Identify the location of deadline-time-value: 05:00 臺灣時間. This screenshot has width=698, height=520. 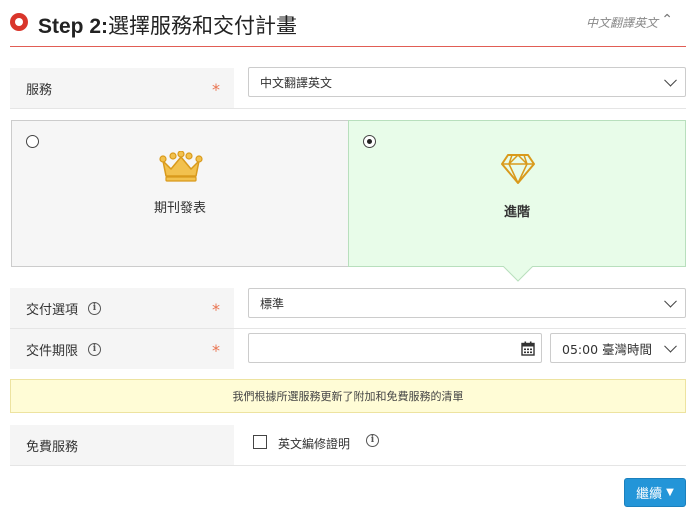
(607, 349).